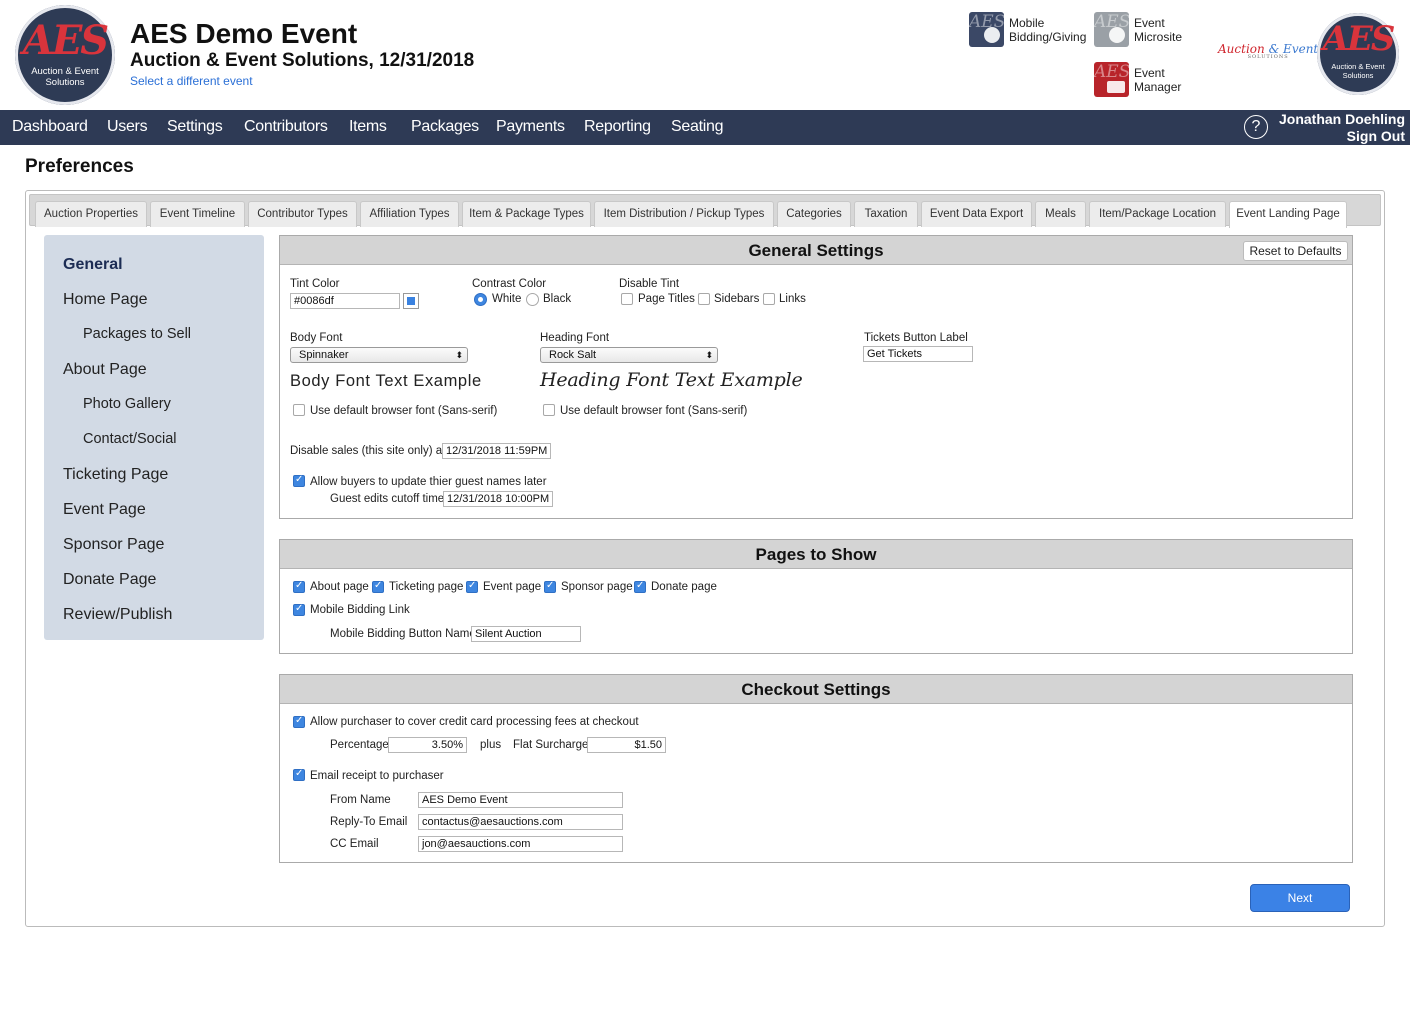 This screenshot has width=1410, height=1018. What do you see at coordinates (792, 299) in the screenshot?
I see `disable-tint-links-label: Links` at bounding box center [792, 299].